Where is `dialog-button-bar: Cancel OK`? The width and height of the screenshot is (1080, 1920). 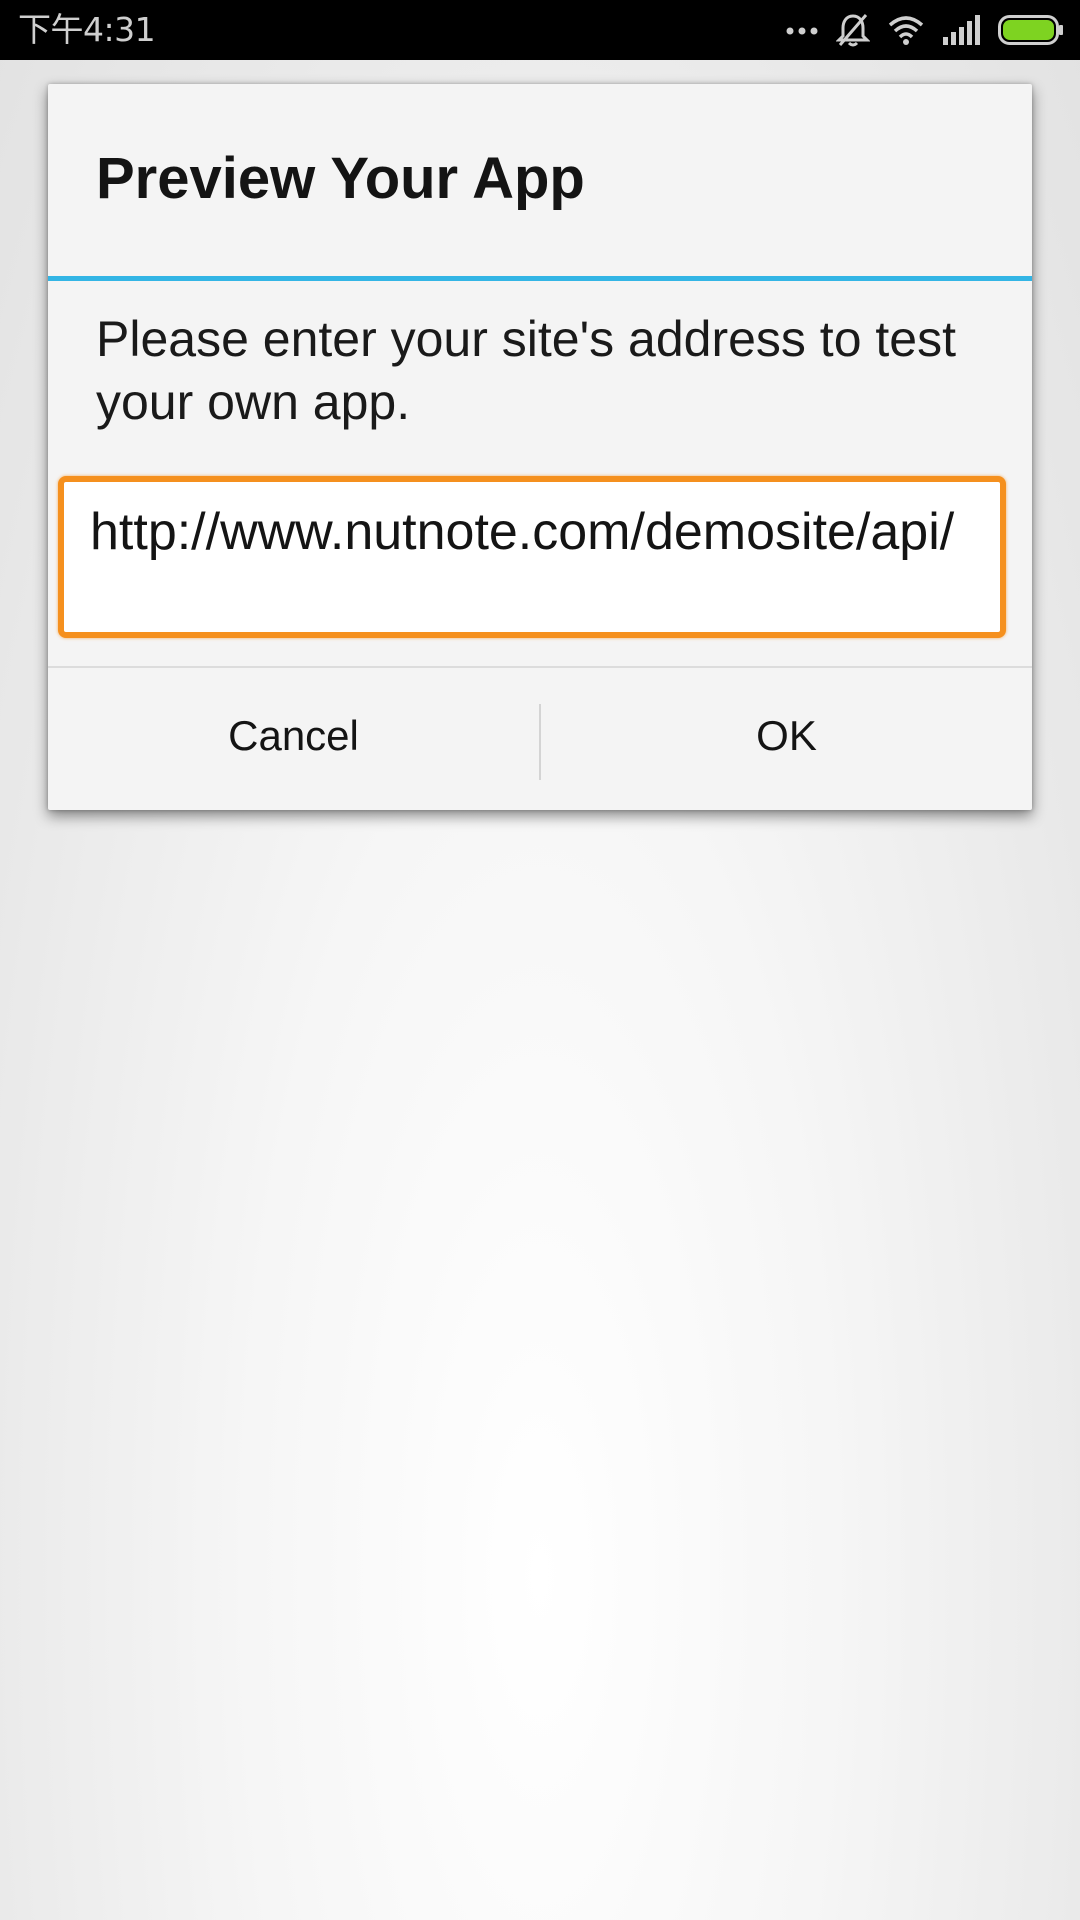 dialog-button-bar: Cancel OK is located at coordinates (540, 739).